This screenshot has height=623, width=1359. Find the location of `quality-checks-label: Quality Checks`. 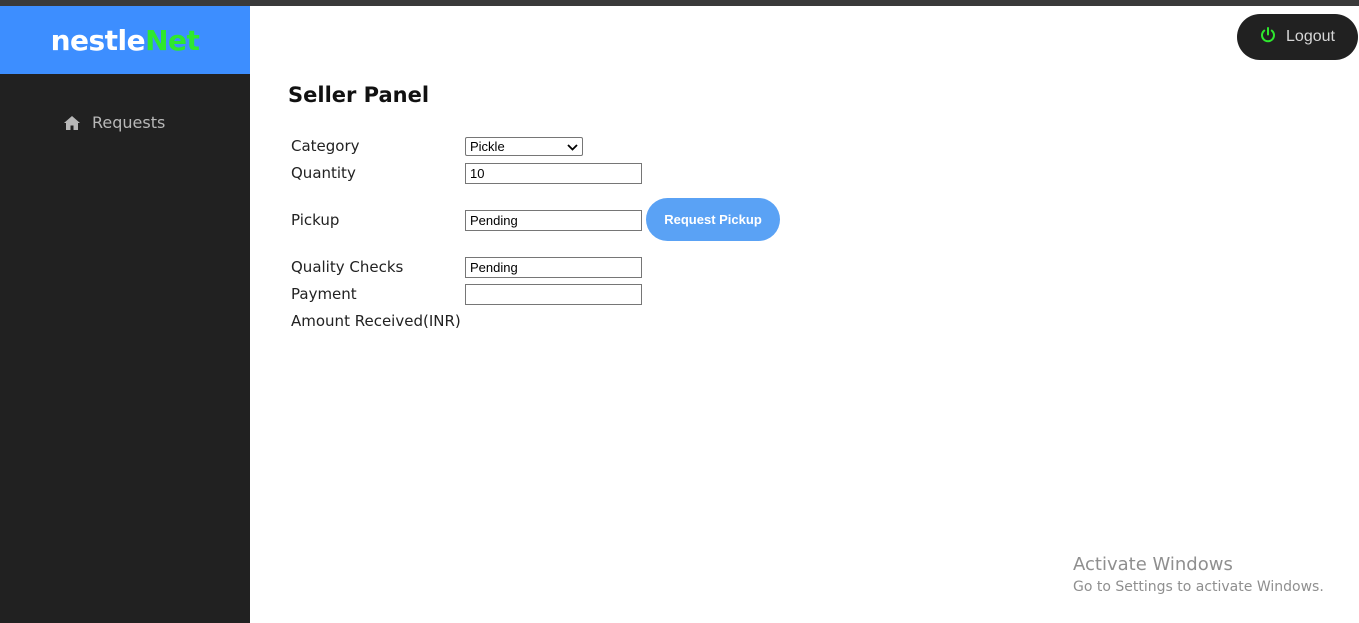

quality-checks-label: Quality Checks is located at coordinates (347, 267).